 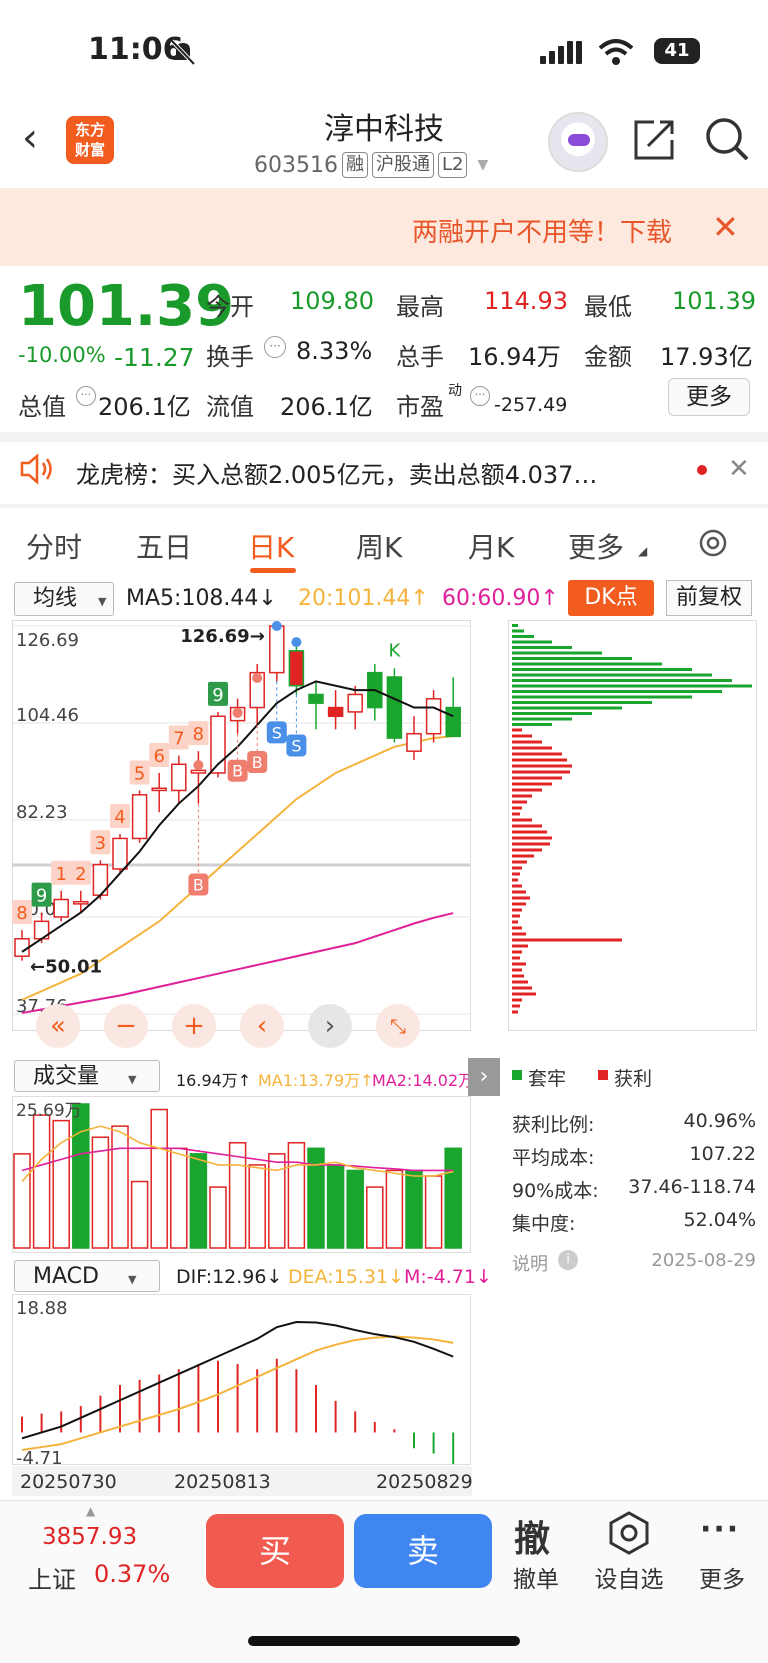 I want to click on td-signal-label: 9, so click(x=41, y=896).